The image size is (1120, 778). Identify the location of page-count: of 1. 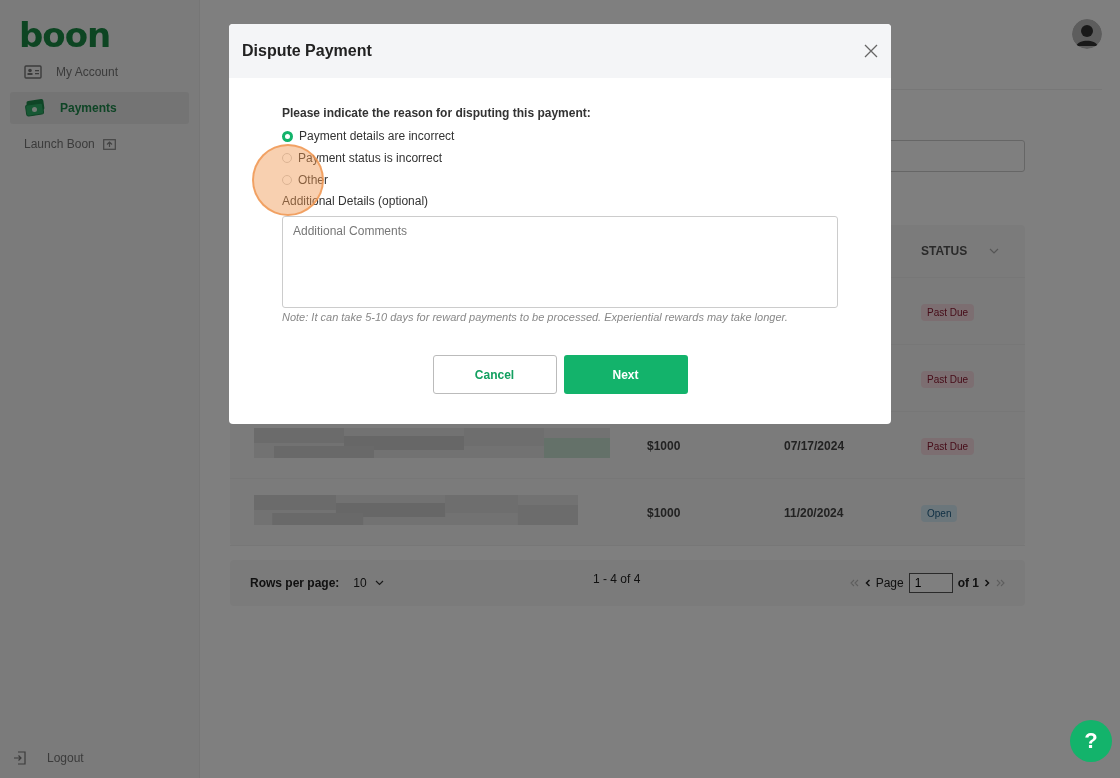
(968, 583).